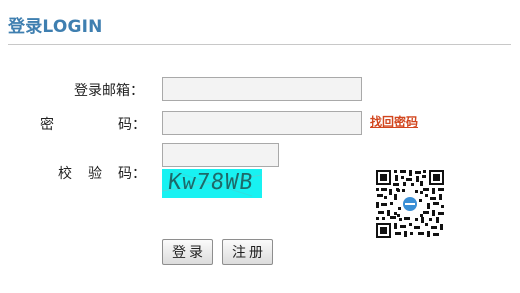 The width and height of the screenshot is (520, 293). I want to click on captcha-input, so click(220, 155).